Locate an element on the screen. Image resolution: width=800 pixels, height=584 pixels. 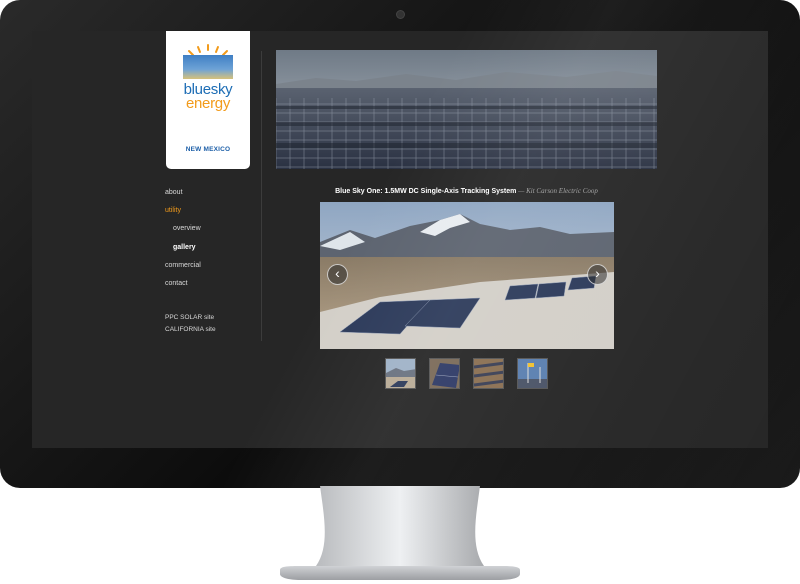
prev-slide-button: ‹ is located at coordinates (337, 274).